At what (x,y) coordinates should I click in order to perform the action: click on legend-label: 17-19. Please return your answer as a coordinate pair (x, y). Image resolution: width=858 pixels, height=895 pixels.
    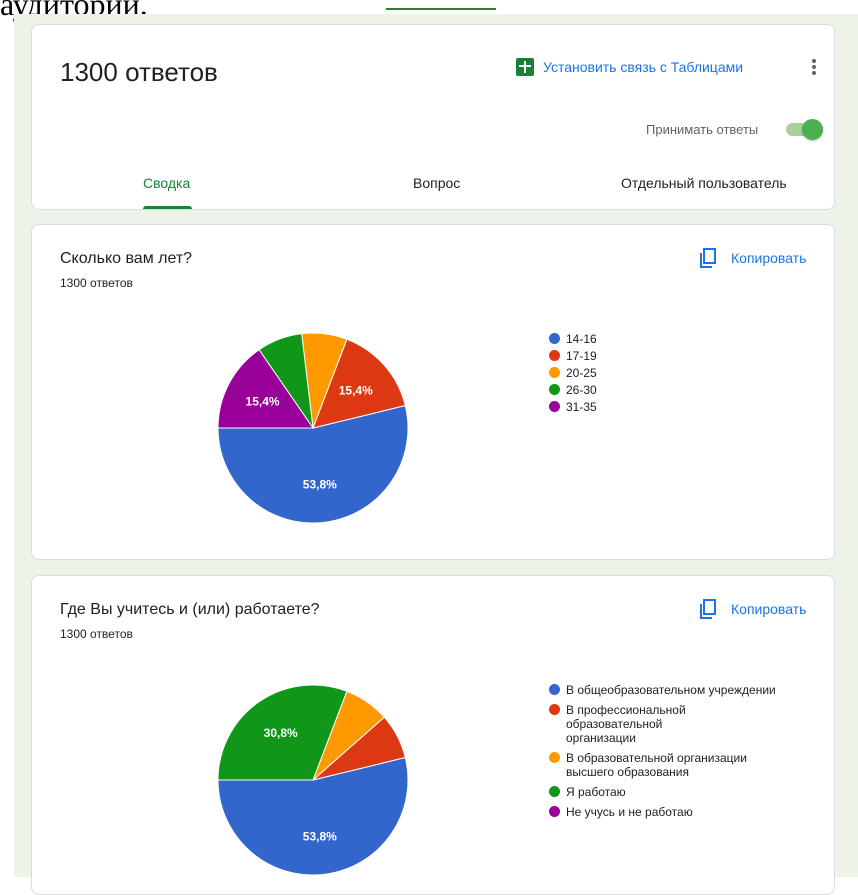
    Looking at the image, I should click on (581, 356).